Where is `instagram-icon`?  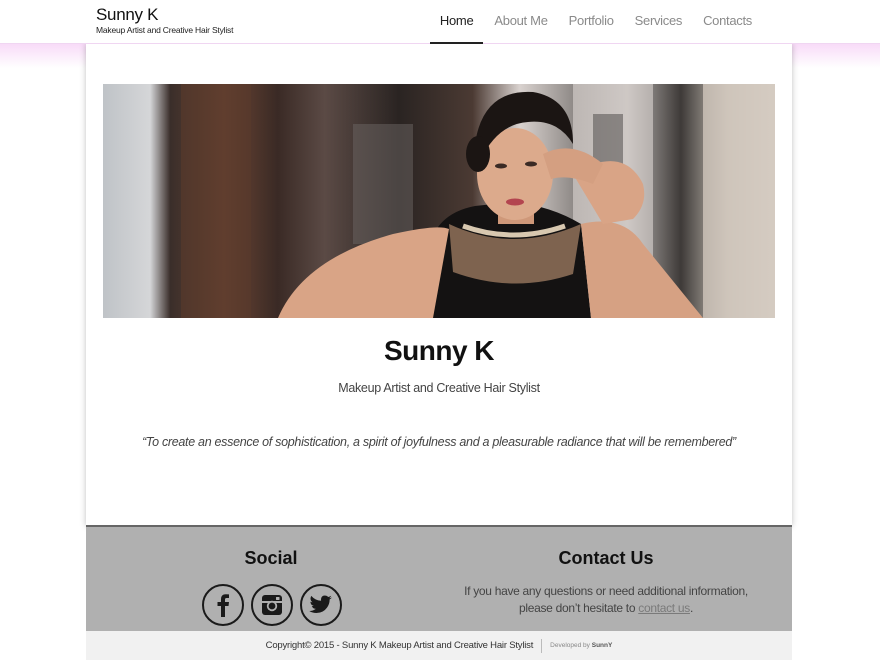 instagram-icon is located at coordinates (272, 605).